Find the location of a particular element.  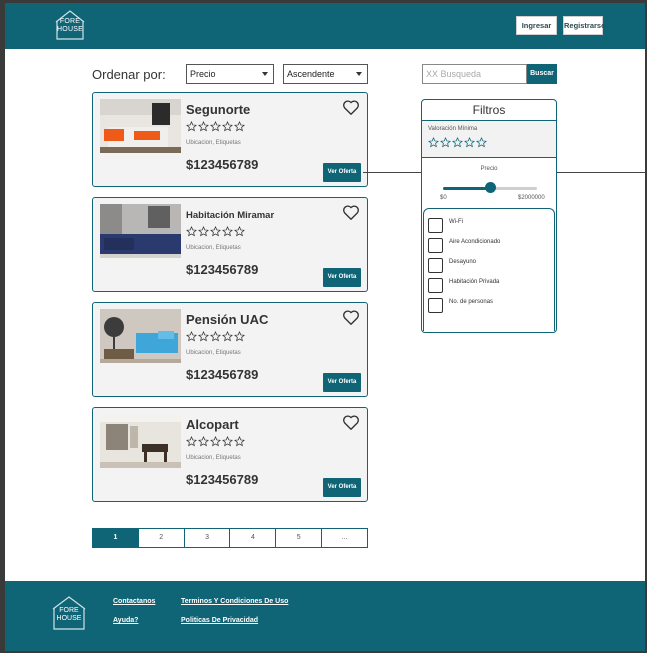

amenity-label: No. de personas is located at coordinates (471, 302).